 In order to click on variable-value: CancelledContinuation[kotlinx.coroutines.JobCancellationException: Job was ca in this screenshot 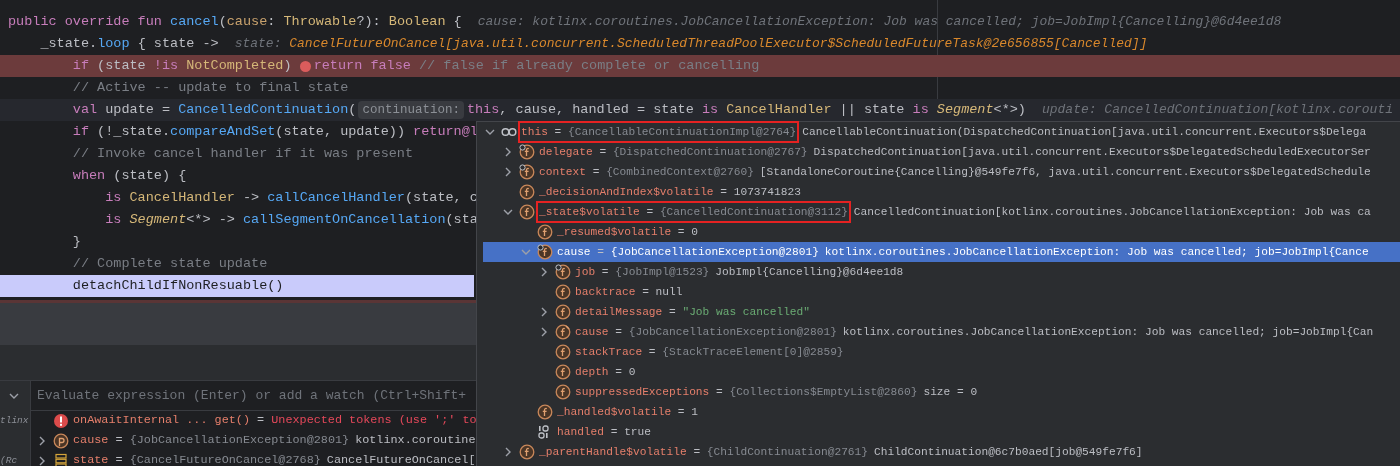, I will do `click(1112, 212)`.